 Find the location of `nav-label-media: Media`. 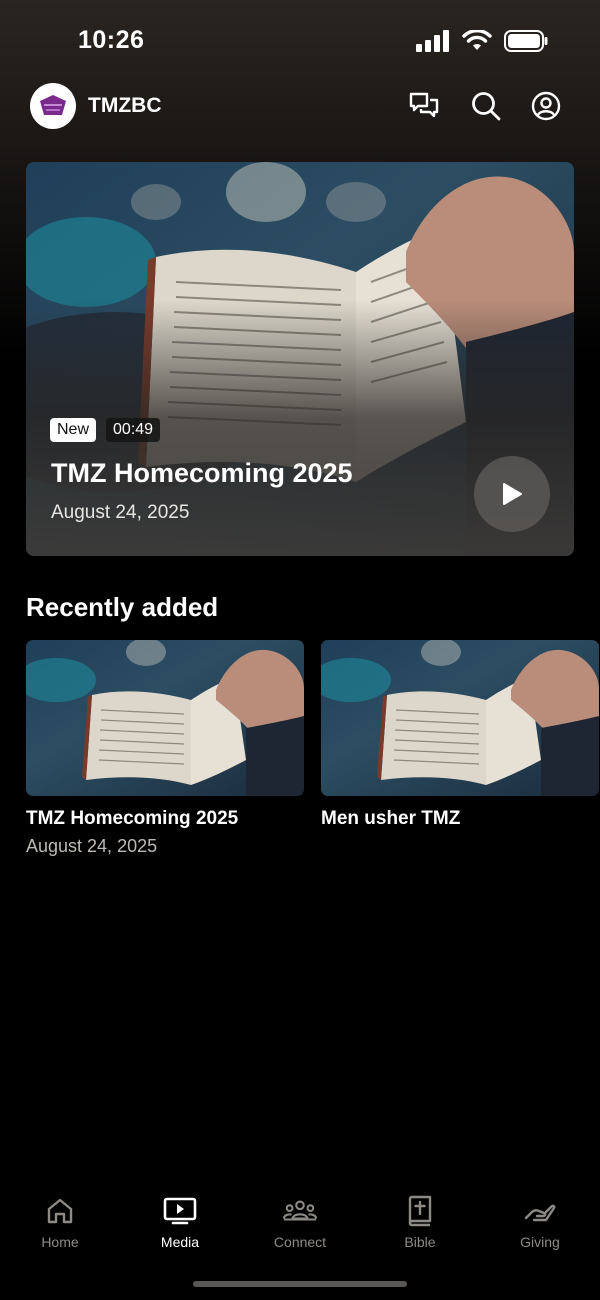

nav-label-media: Media is located at coordinates (180, 1242).